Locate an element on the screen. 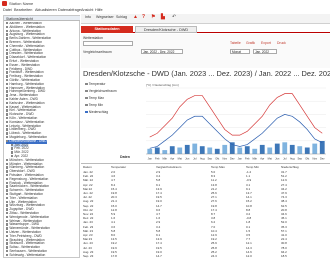 The image size is (330, 258). table-header: Niederschlag is located at coordinates (290, 167).